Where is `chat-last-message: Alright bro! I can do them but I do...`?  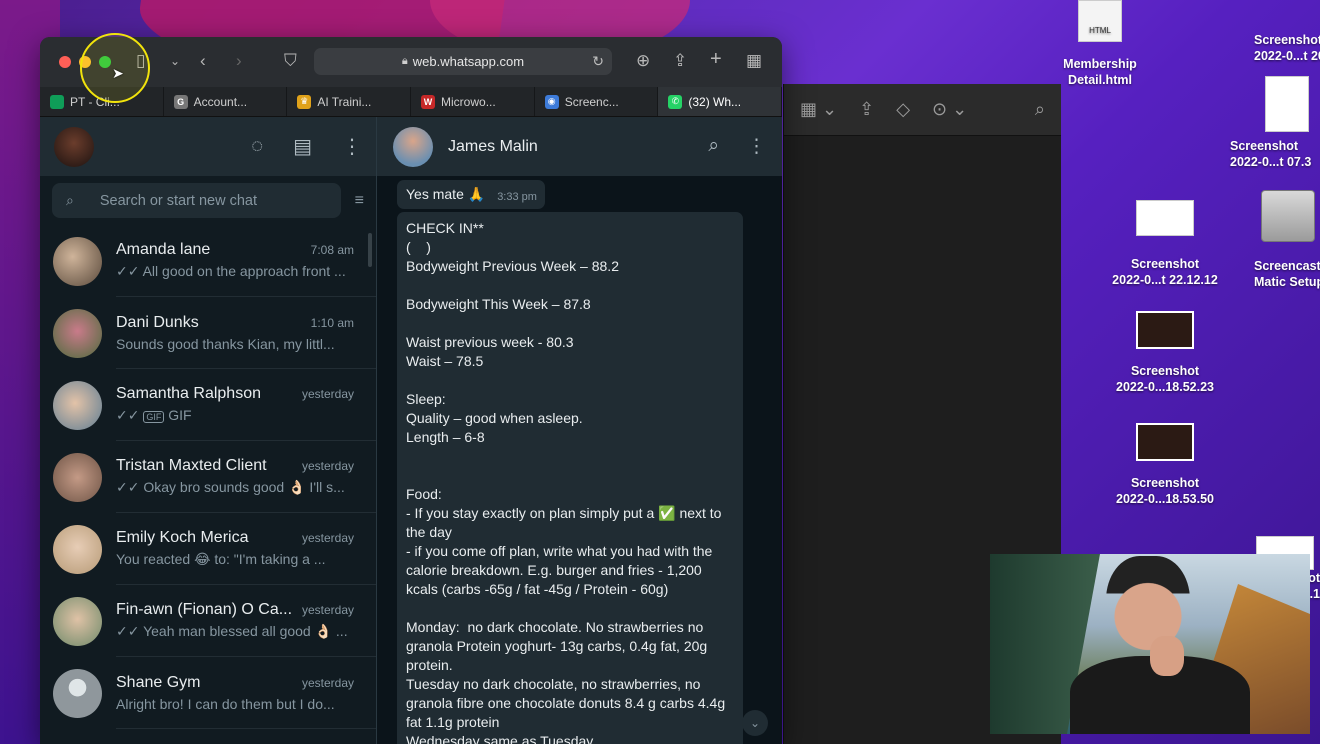 chat-last-message: Alright bro! I can do them but I do... is located at coordinates (225, 703).